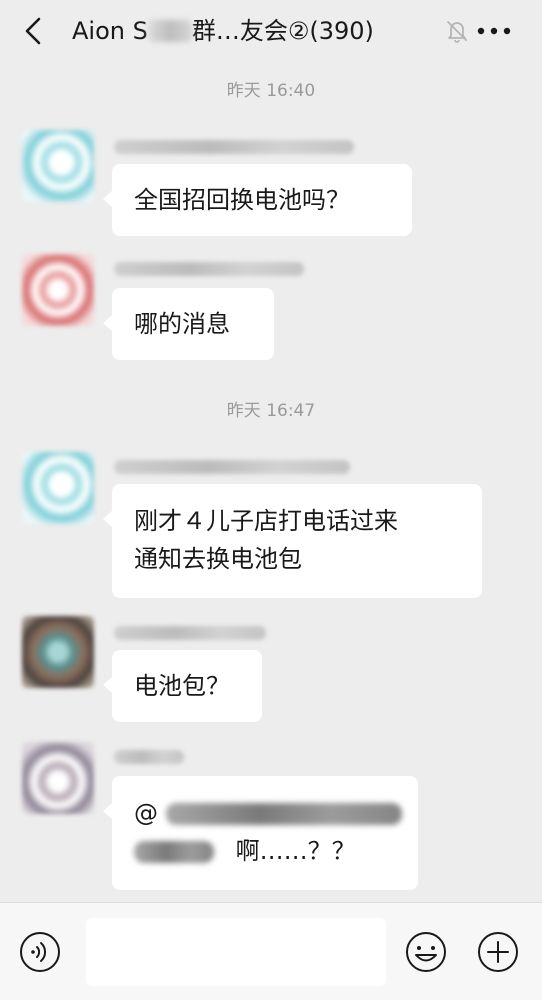 The image size is (542, 1000). I want to click on emoji-icon, so click(426, 952).